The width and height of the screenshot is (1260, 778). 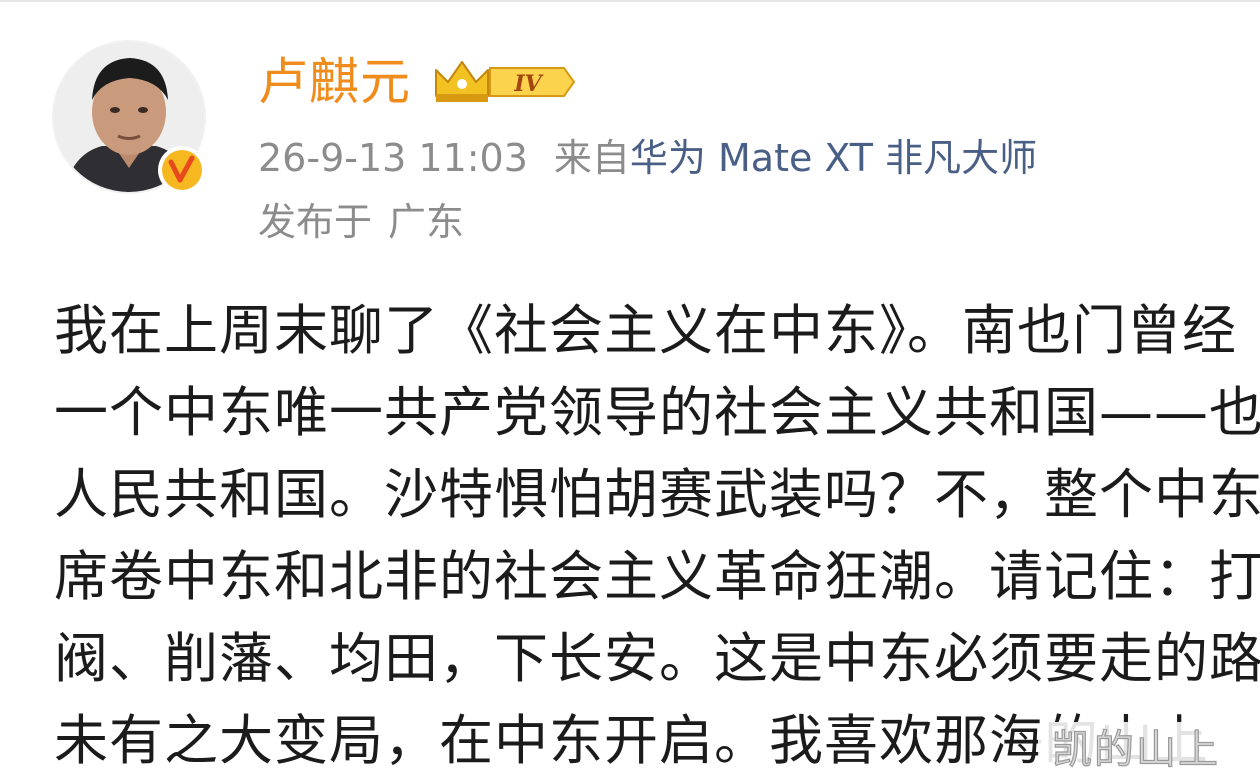 I want to click on post-meta-line: 26-9-13 11:03 来自华为 Mate XT 非凡大师, so click(x=647, y=158).